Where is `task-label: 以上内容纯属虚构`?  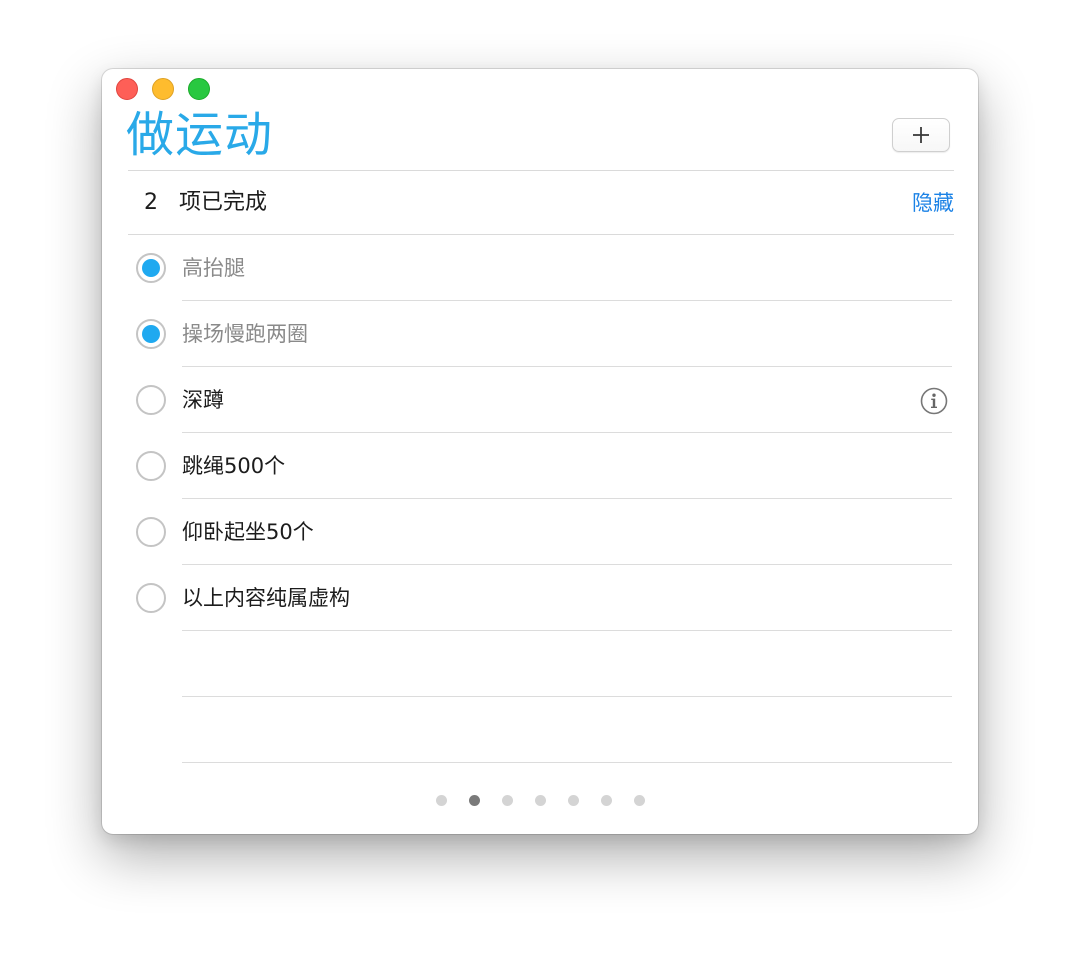 task-label: 以上内容纯属虚构 is located at coordinates (266, 598).